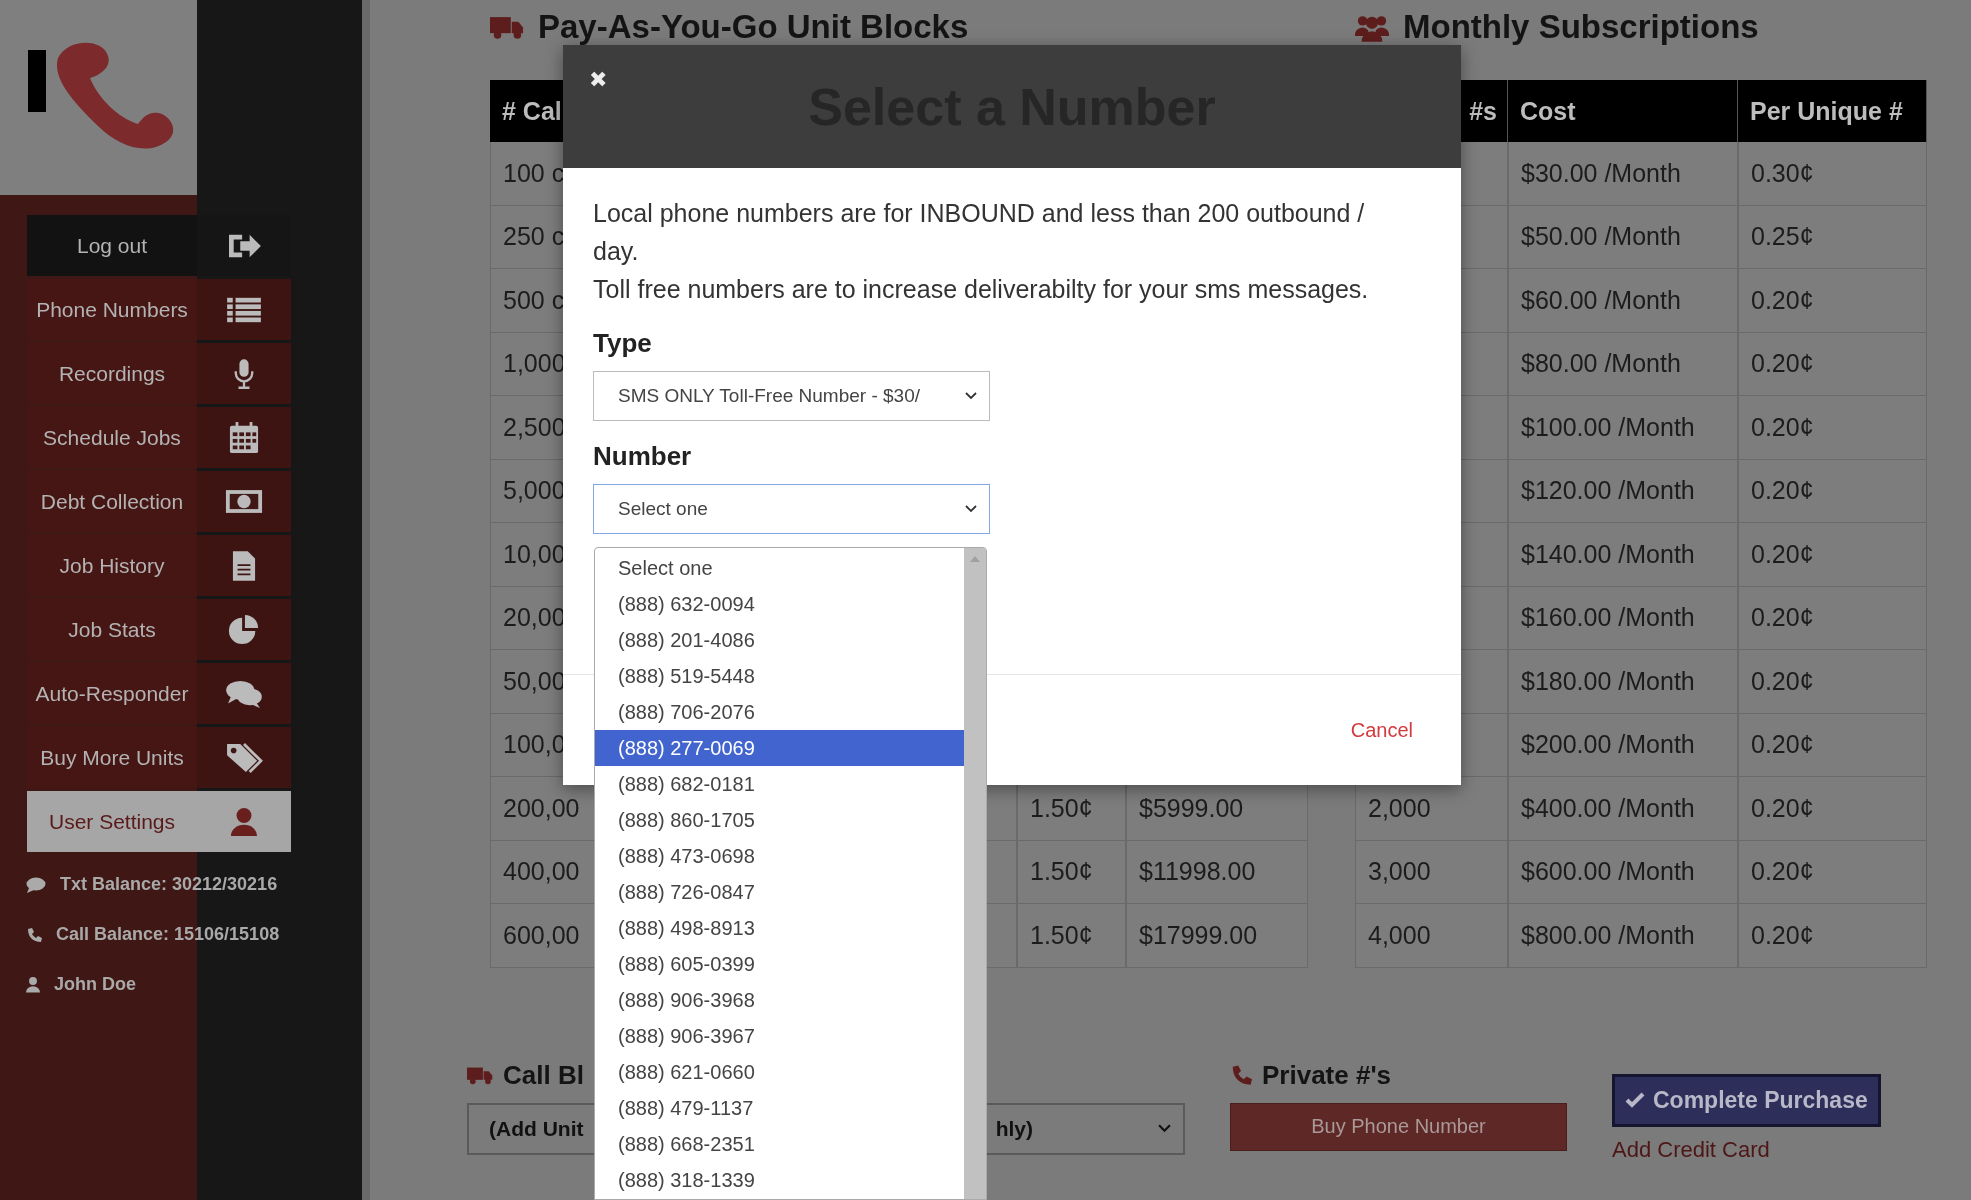 The height and width of the screenshot is (1200, 1971). I want to click on table-cell: $100.00 /Month, so click(1623, 428).